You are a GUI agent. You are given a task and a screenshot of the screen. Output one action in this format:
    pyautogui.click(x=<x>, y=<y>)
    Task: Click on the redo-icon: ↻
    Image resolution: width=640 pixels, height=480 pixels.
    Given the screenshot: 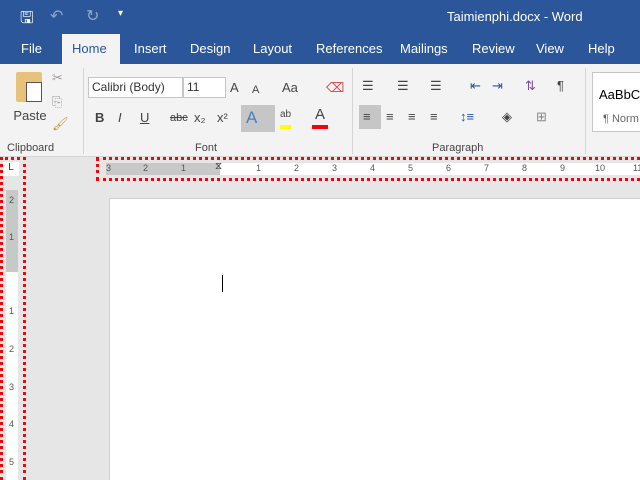 What is the action you would take?
    pyautogui.click(x=92, y=16)
    